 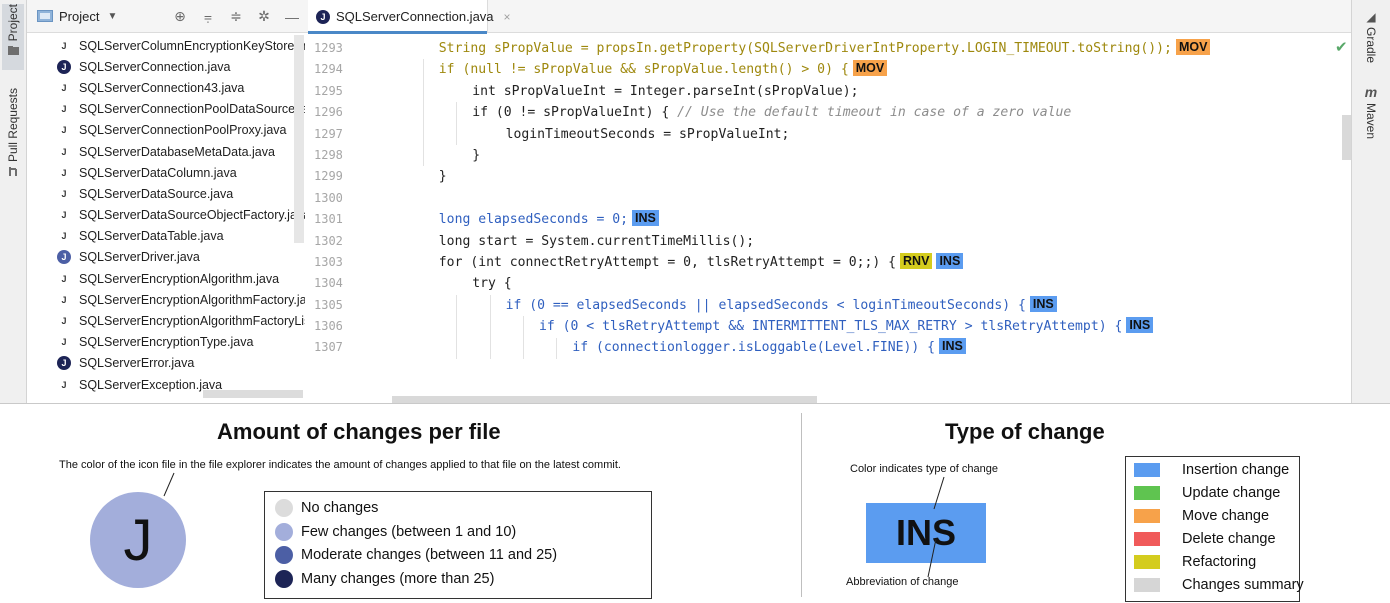 I want to click on toolwindow-tab-label: Maven, so click(x=1371, y=121).